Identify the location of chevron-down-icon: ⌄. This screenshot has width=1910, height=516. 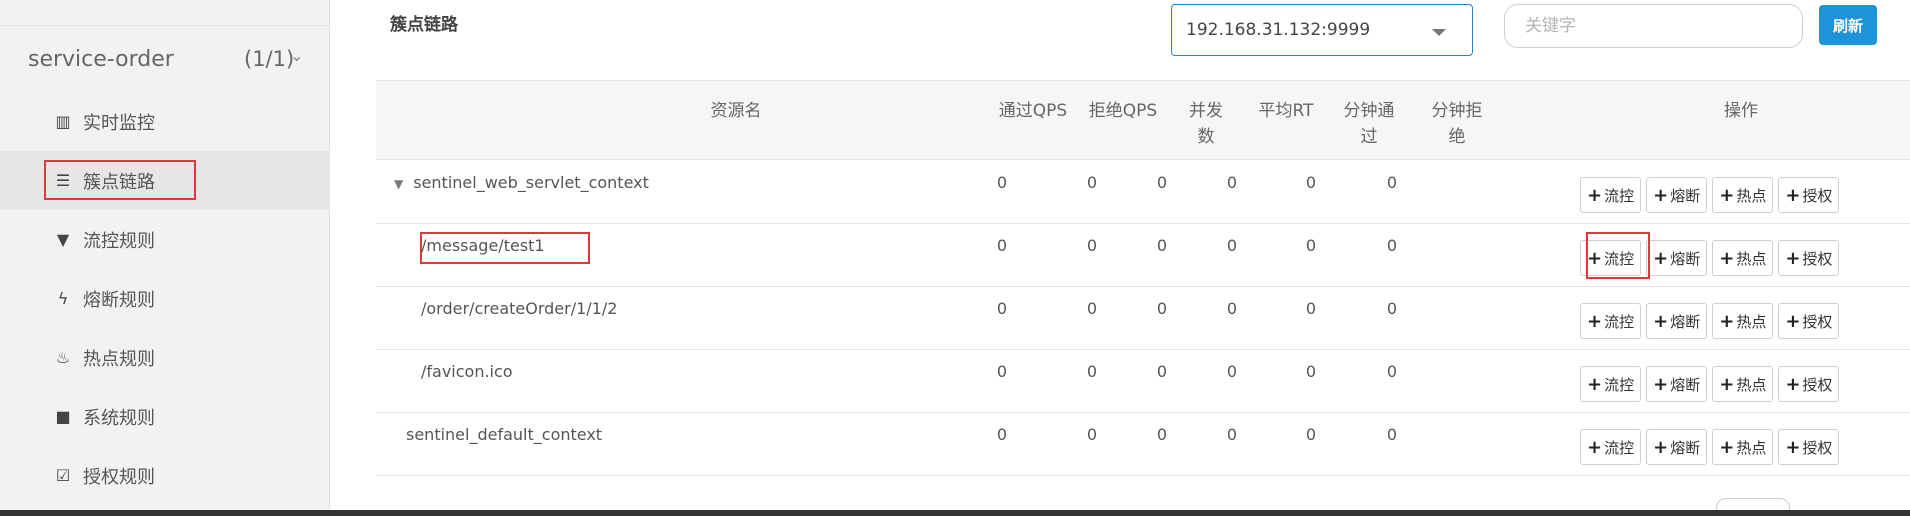
(297, 55).